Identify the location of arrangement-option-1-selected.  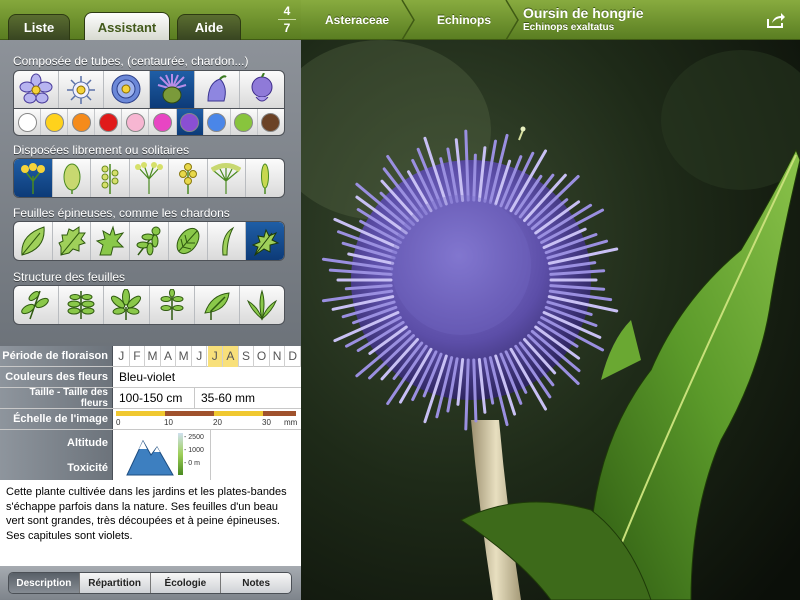
(33, 178).